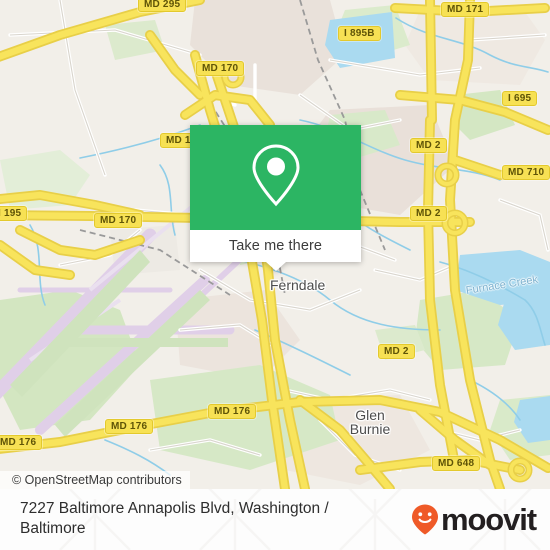 The height and width of the screenshot is (550, 550). What do you see at coordinates (14, 213) in the screenshot?
I see `road-shield: I 195` at bounding box center [14, 213].